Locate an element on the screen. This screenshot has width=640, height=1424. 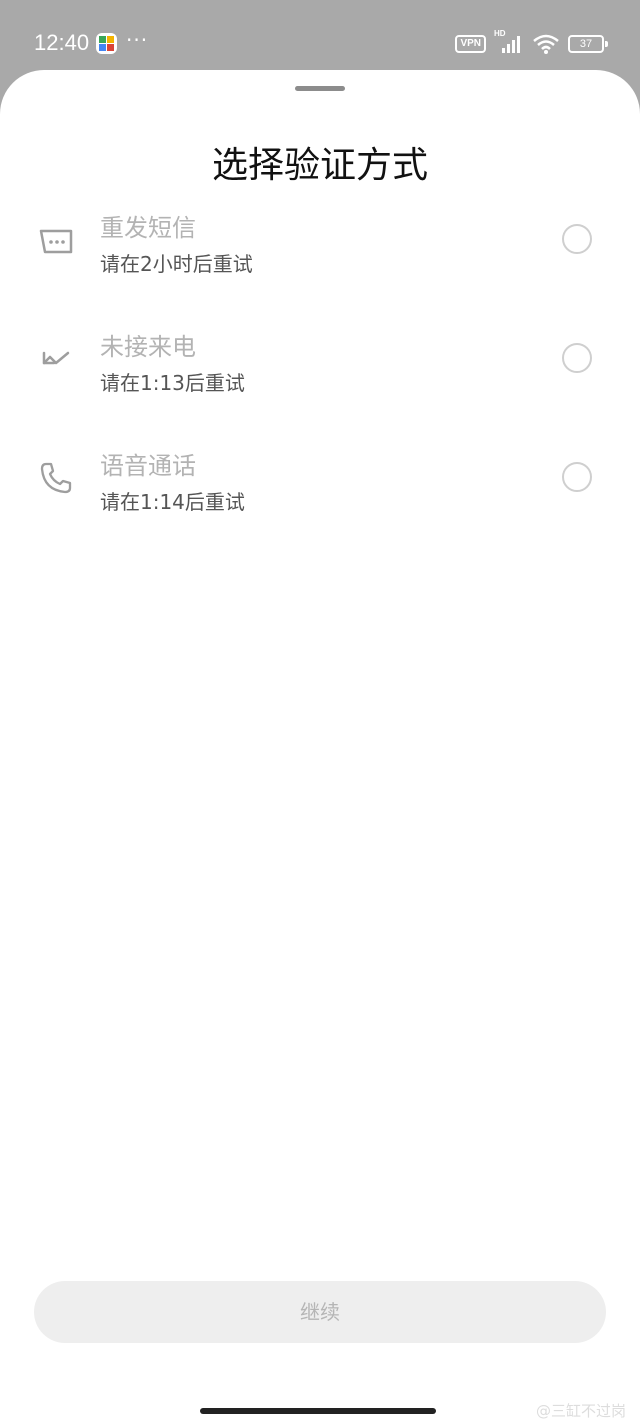
status-bar: 12:40 ··· VPN HD 37 is located at coordinates (320, 35).